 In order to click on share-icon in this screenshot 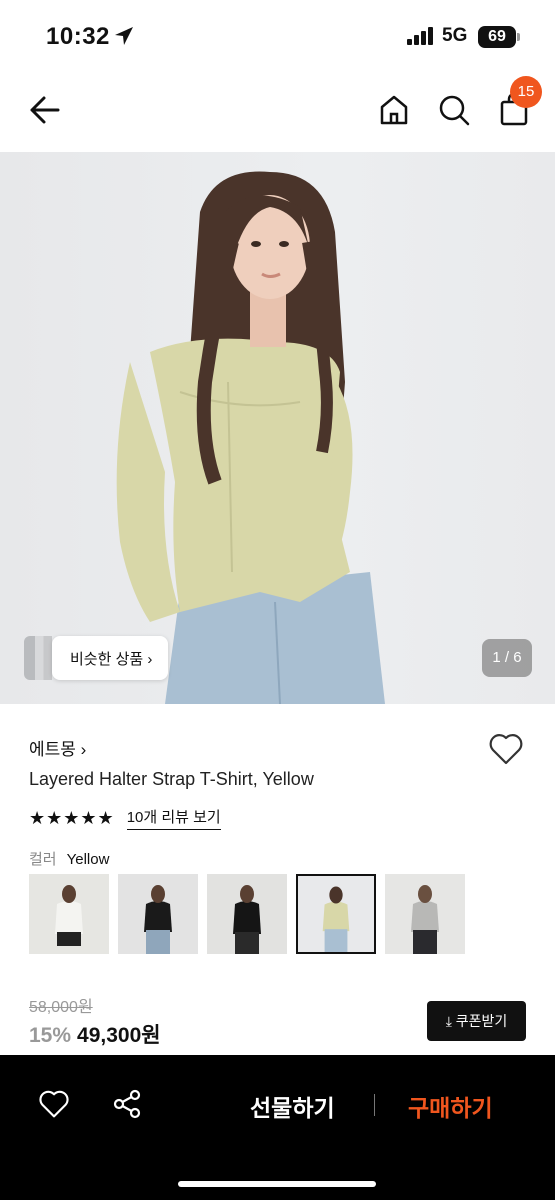, I will do `click(127, 1104)`.